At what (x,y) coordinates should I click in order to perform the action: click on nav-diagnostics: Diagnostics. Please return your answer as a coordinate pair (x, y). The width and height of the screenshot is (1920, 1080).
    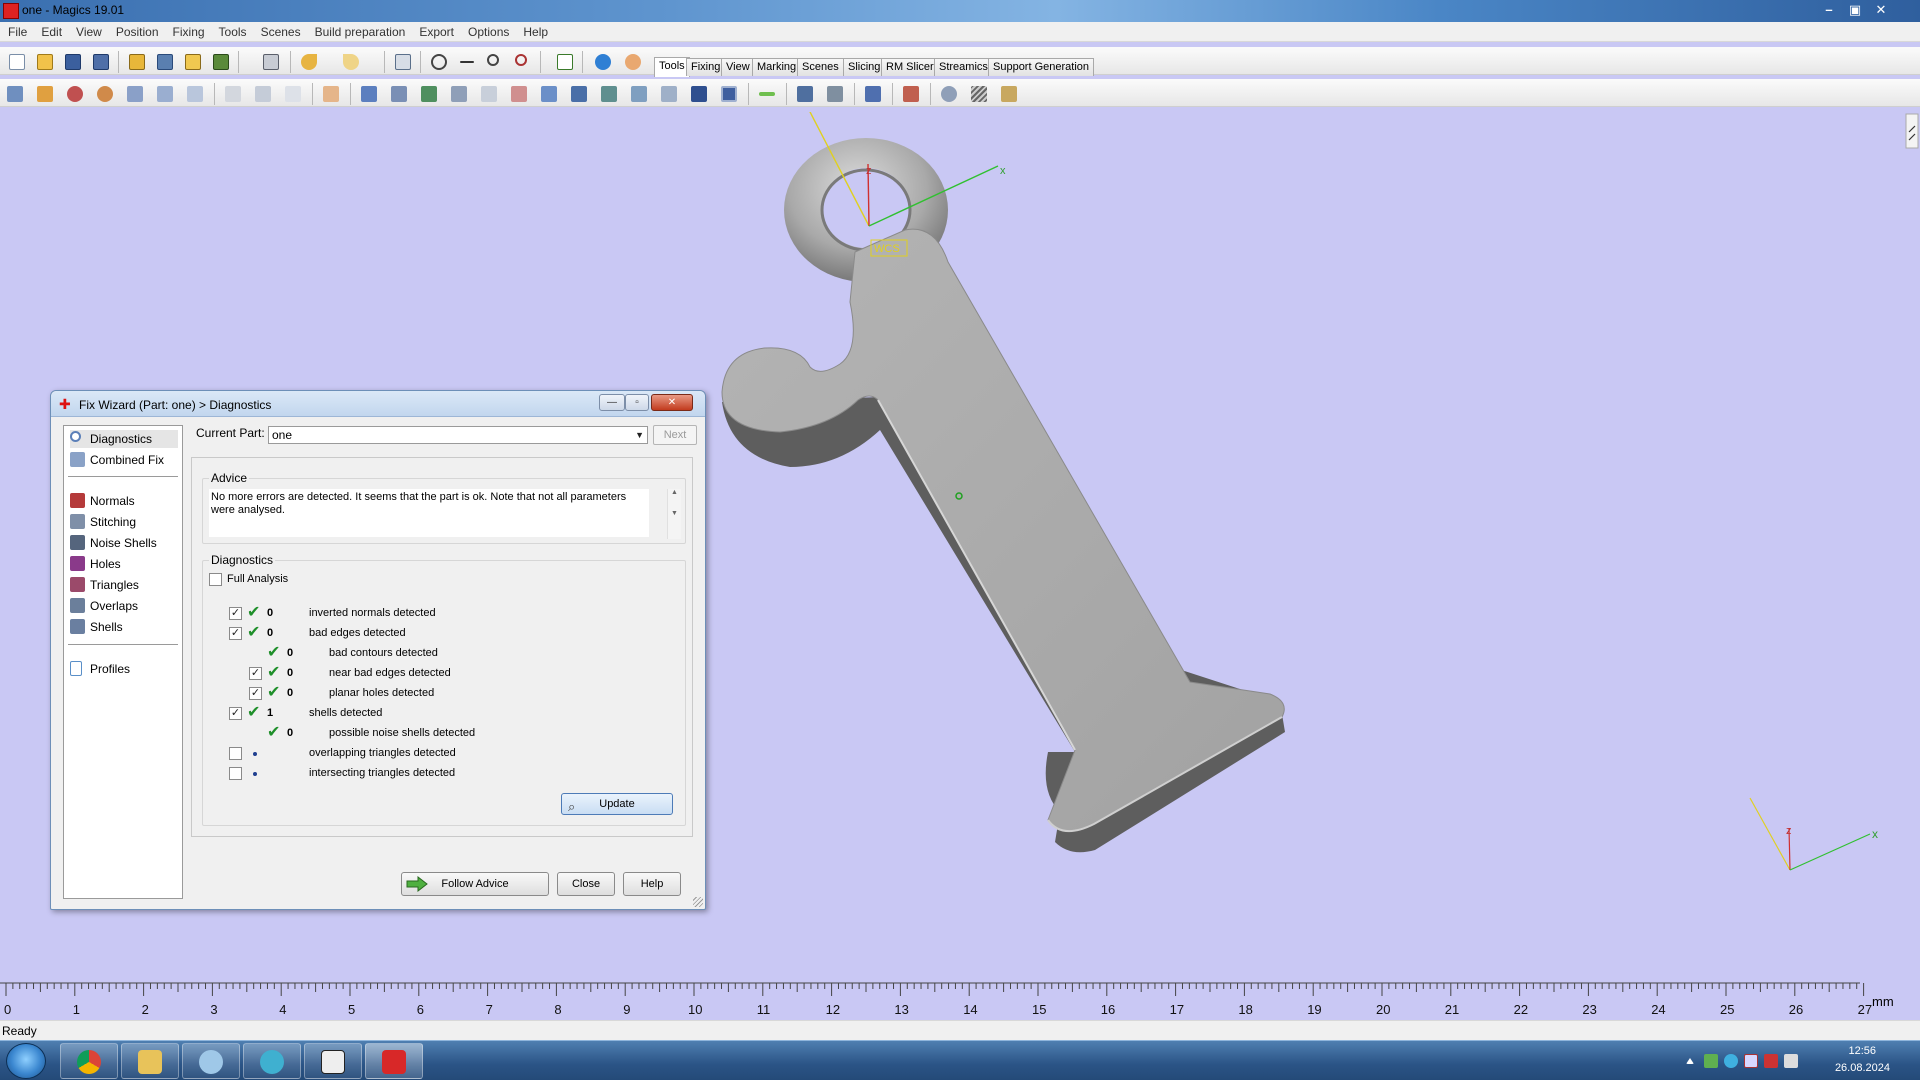
    Looking at the image, I should click on (124, 439).